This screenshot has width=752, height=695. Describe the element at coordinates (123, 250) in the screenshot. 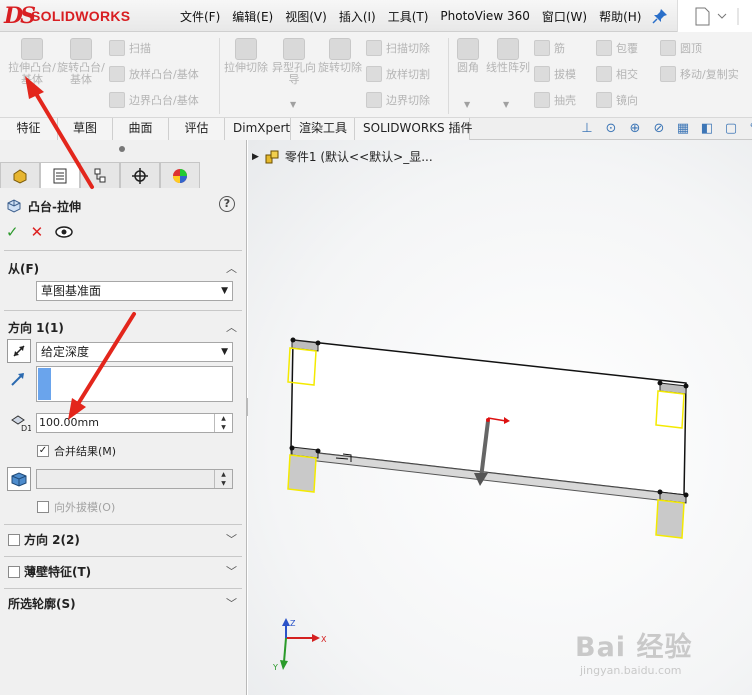

I see `section-divider` at that location.